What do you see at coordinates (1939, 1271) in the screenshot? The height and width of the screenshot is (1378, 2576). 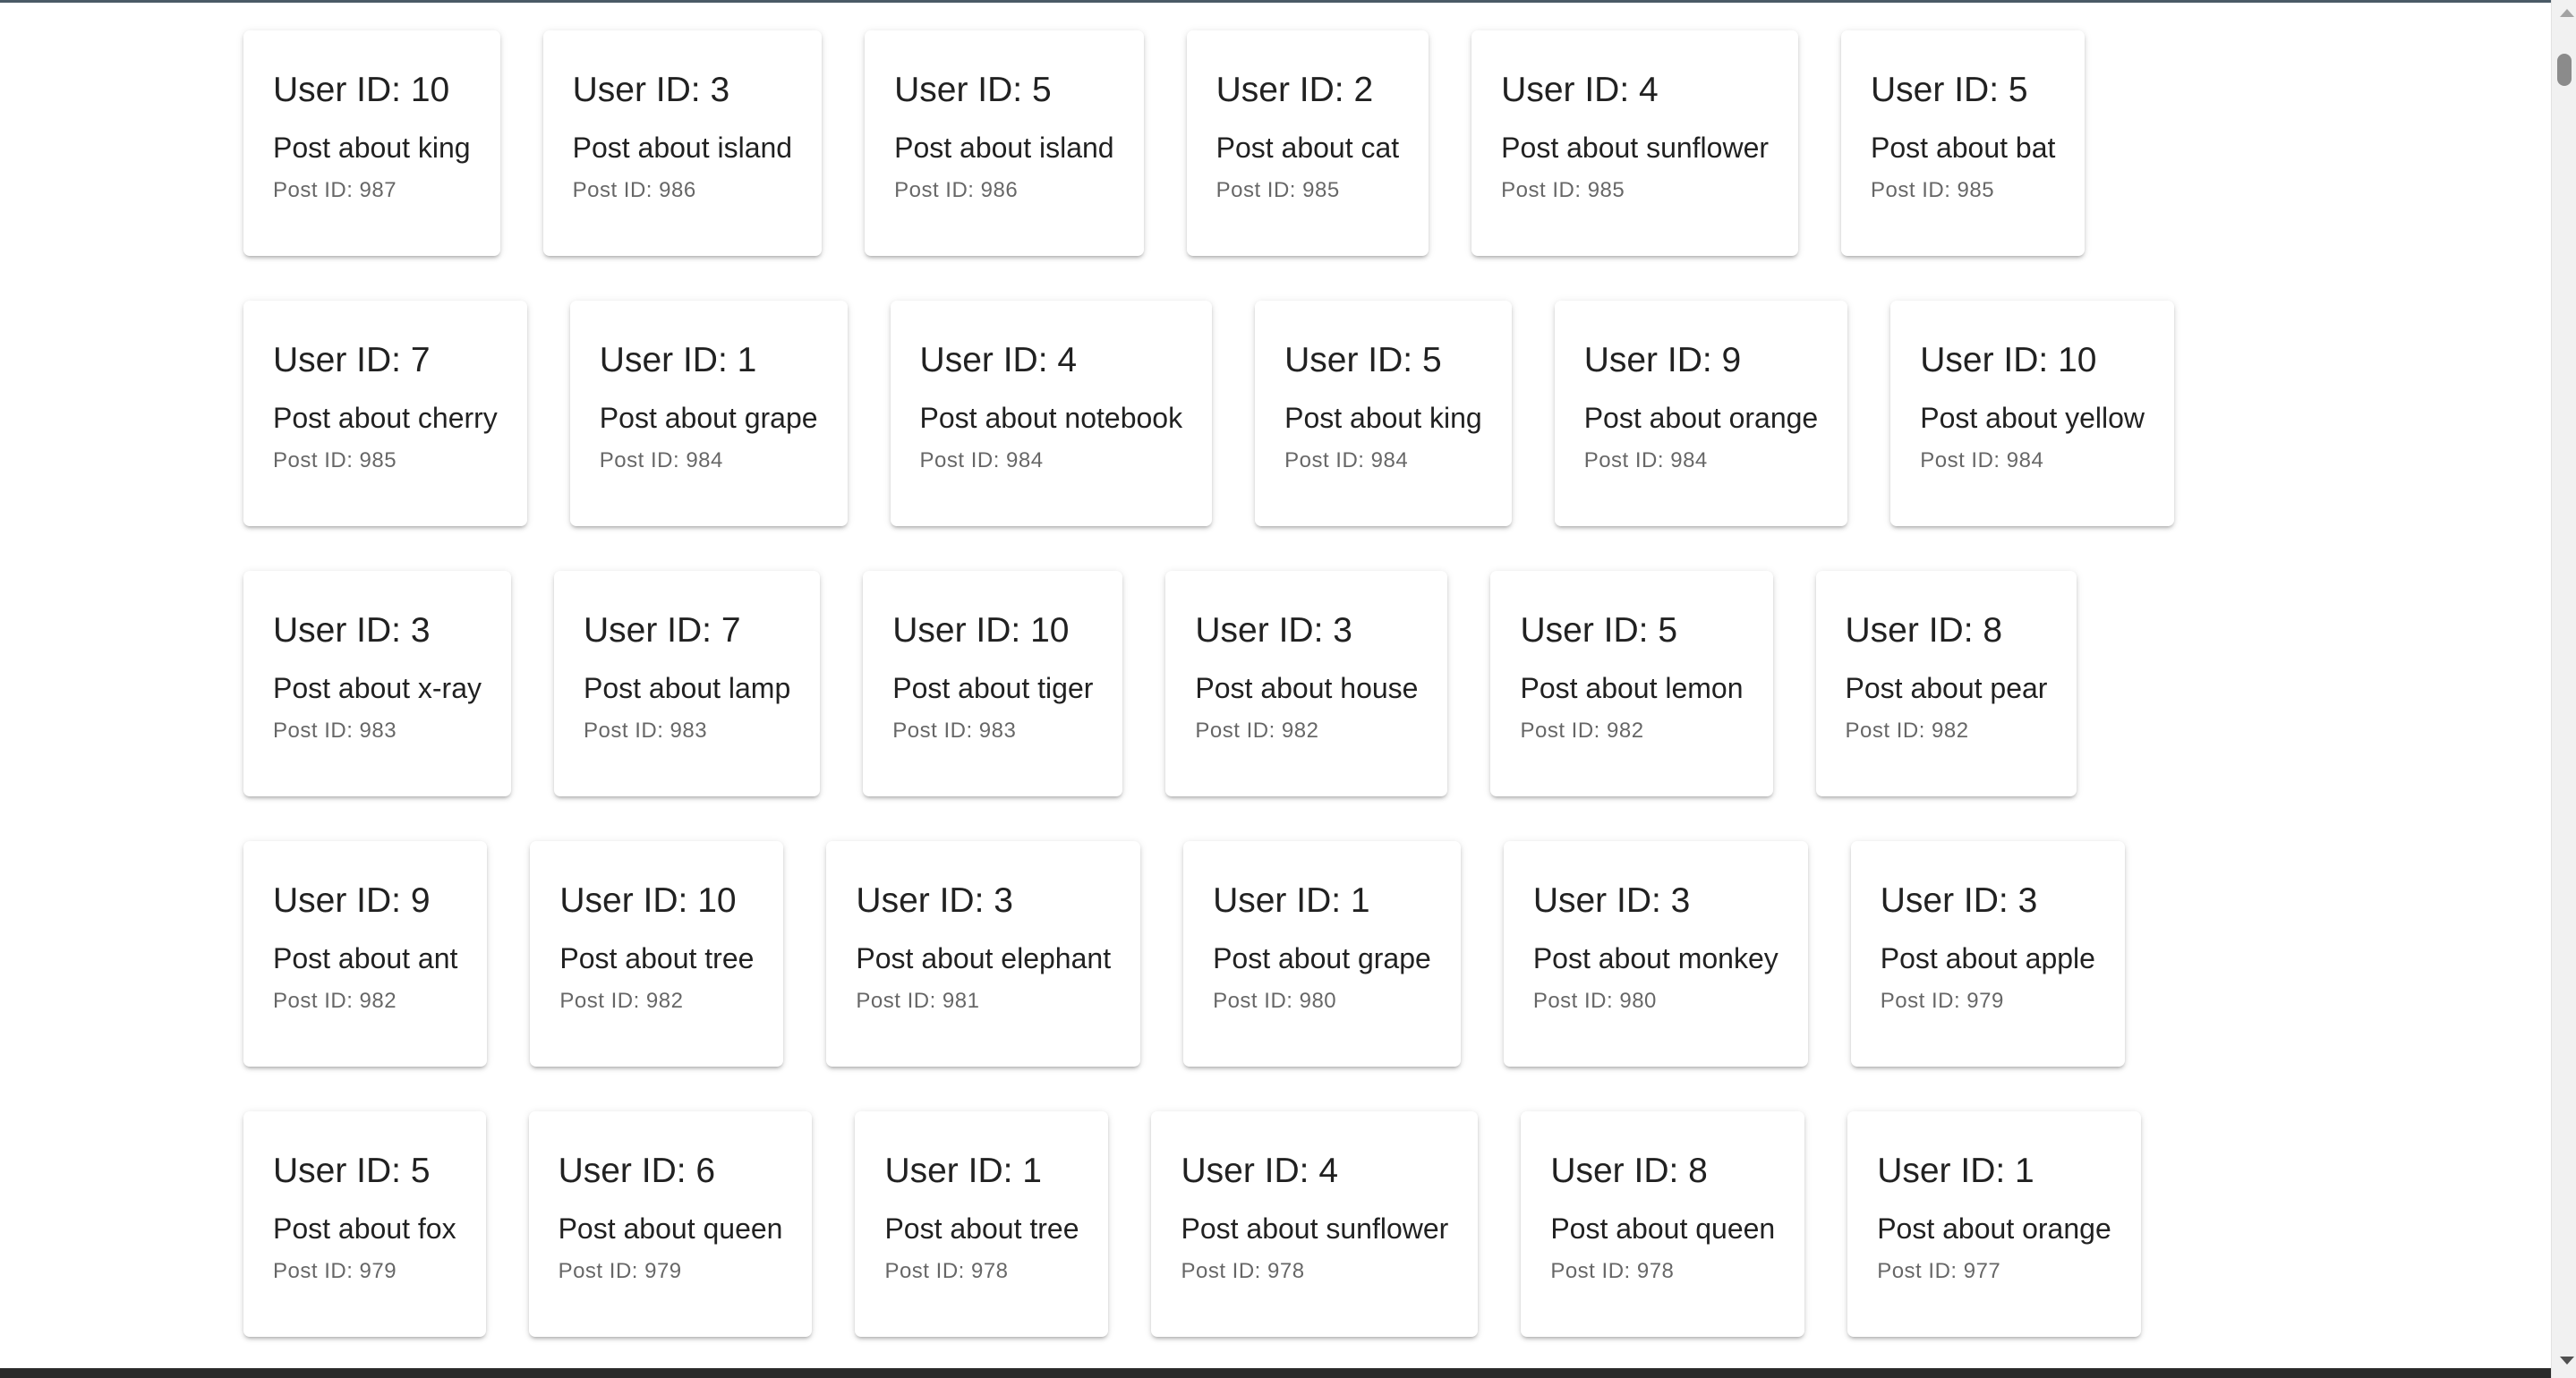 I see `post-id: Post ID: 977` at bounding box center [1939, 1271].